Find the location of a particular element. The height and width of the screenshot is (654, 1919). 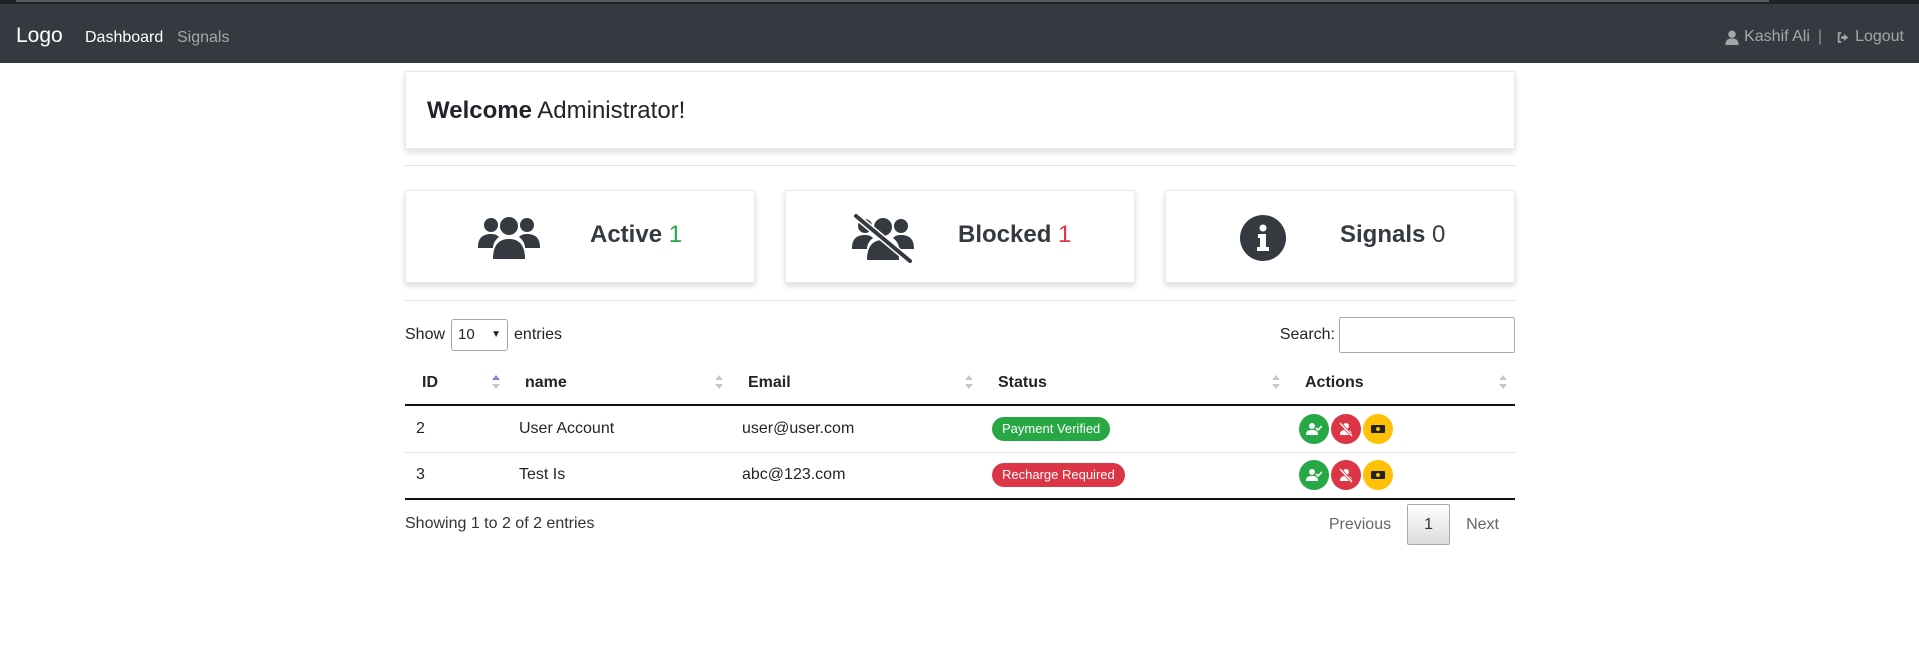

column-header-actions-label: Actions is located at coordinates (1334, 382).